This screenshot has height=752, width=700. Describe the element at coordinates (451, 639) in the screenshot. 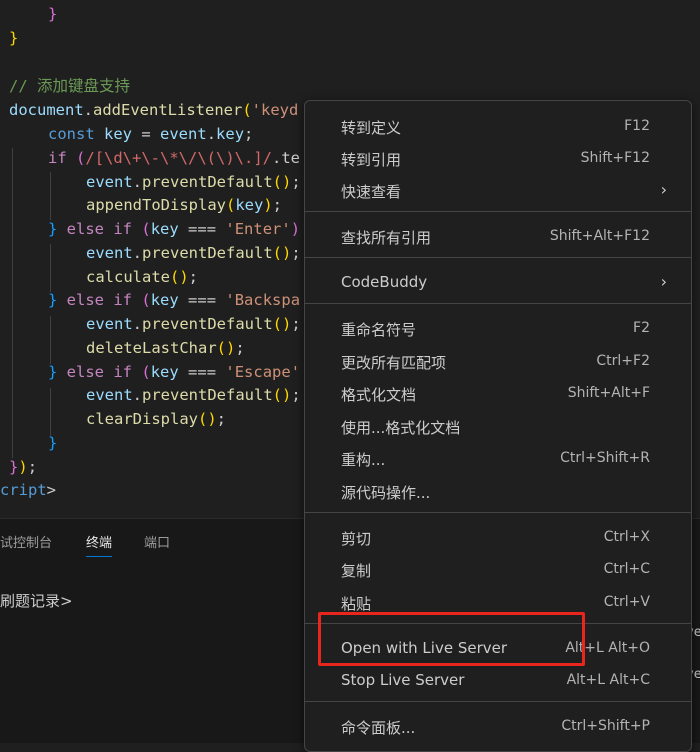

I see `highlight-annotation-box` at that location.